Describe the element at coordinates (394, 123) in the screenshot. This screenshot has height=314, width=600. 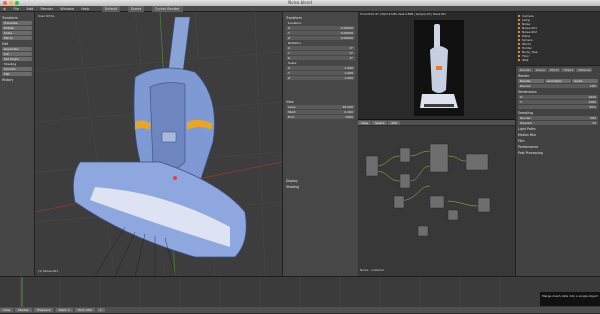
I see `node-add-menu: Add` at that location.